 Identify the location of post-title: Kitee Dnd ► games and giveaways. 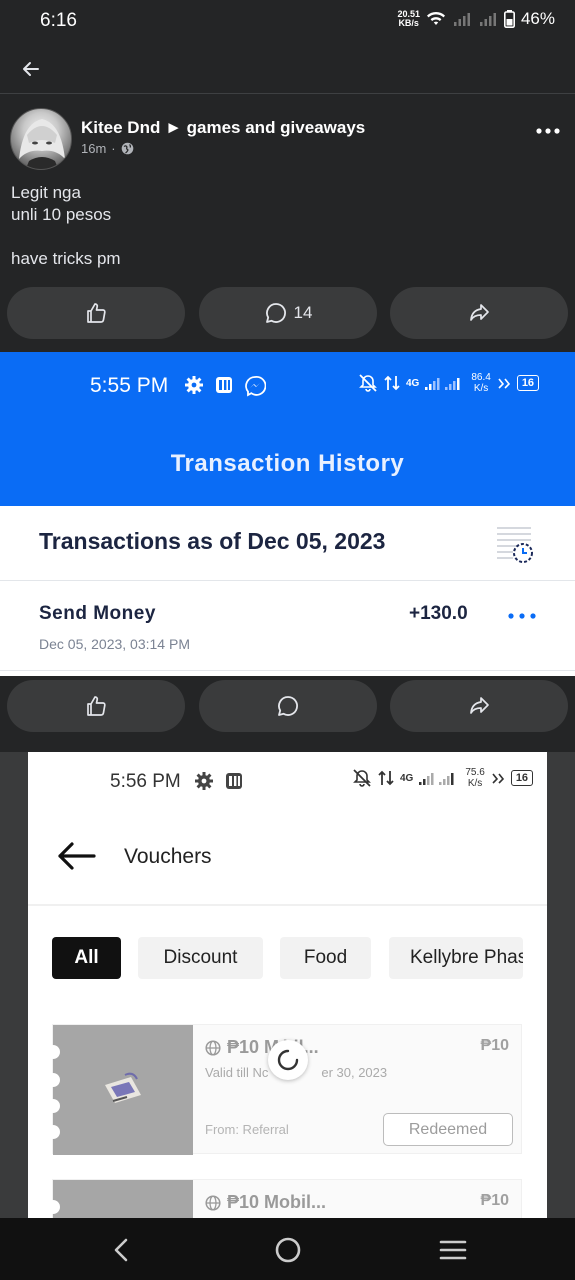
(223, 128).